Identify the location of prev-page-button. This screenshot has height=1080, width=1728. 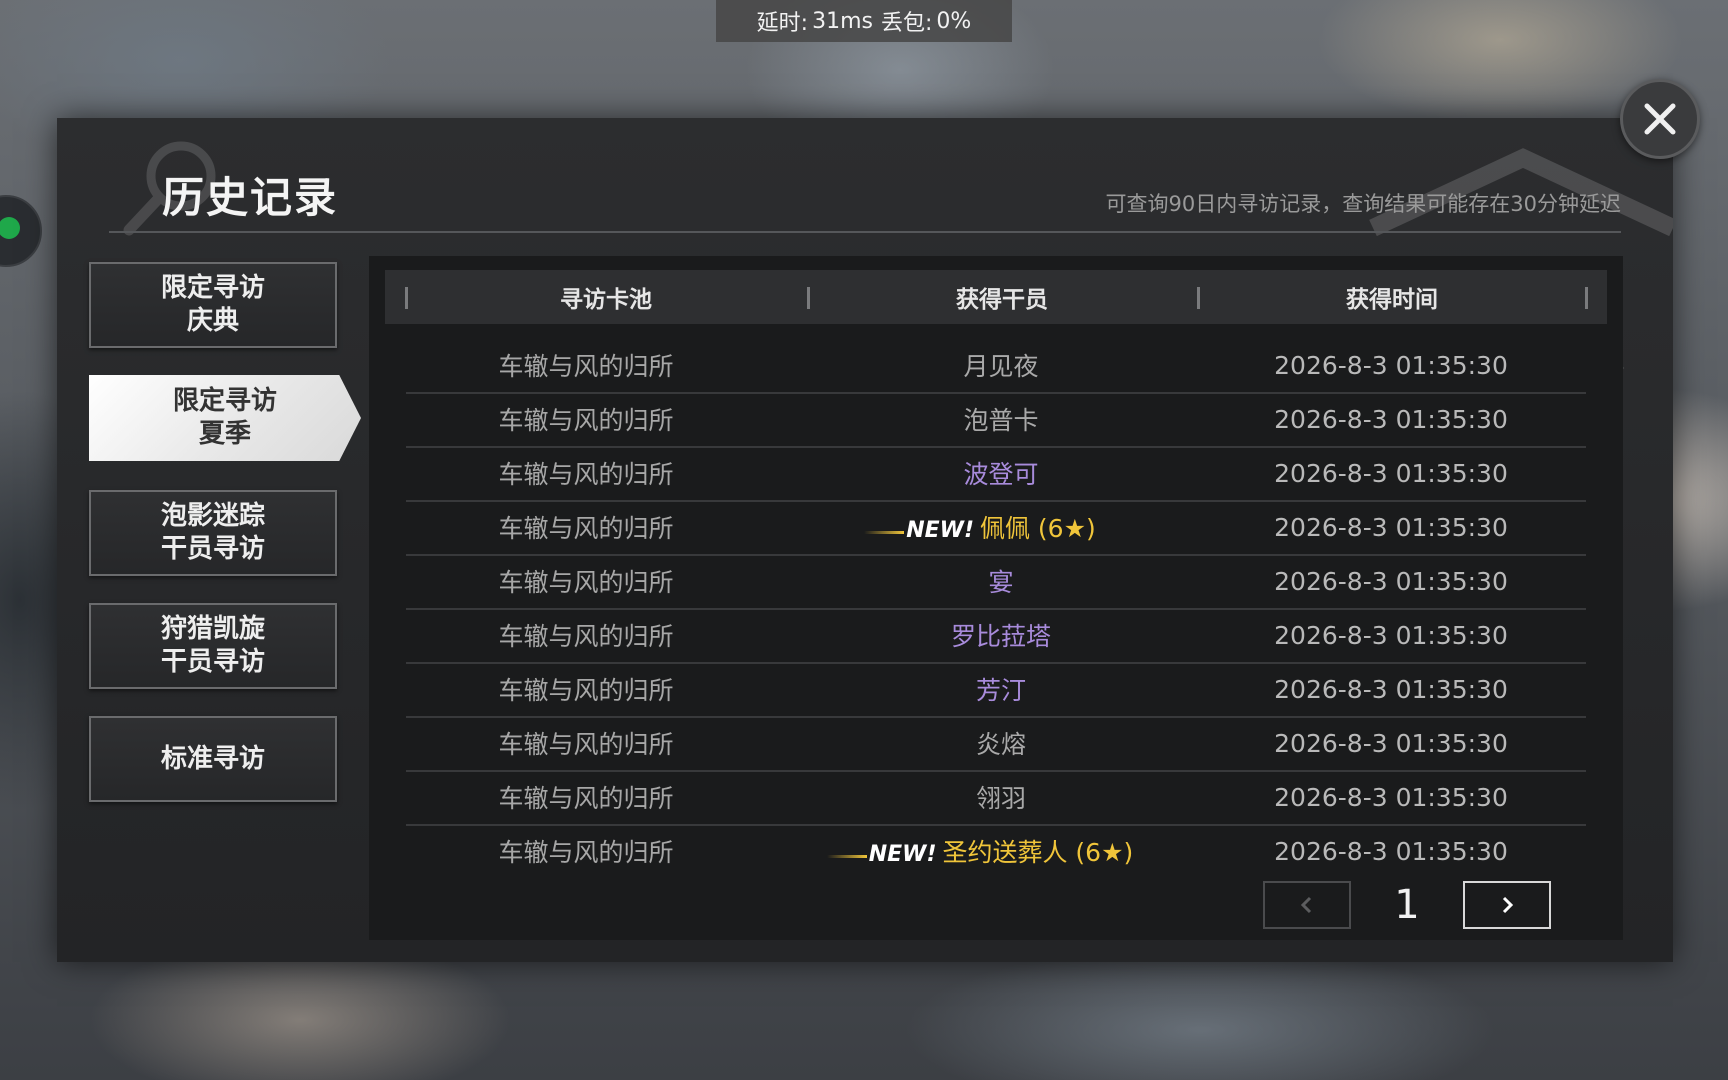
(1307, 905).